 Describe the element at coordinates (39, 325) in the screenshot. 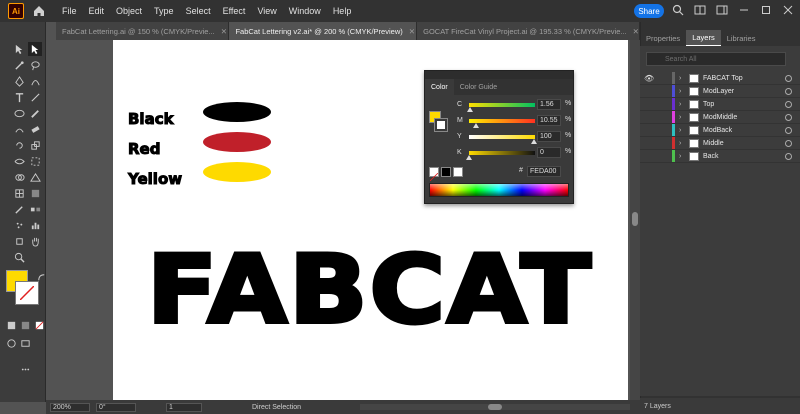

I see `none-mode-icon` at that location.